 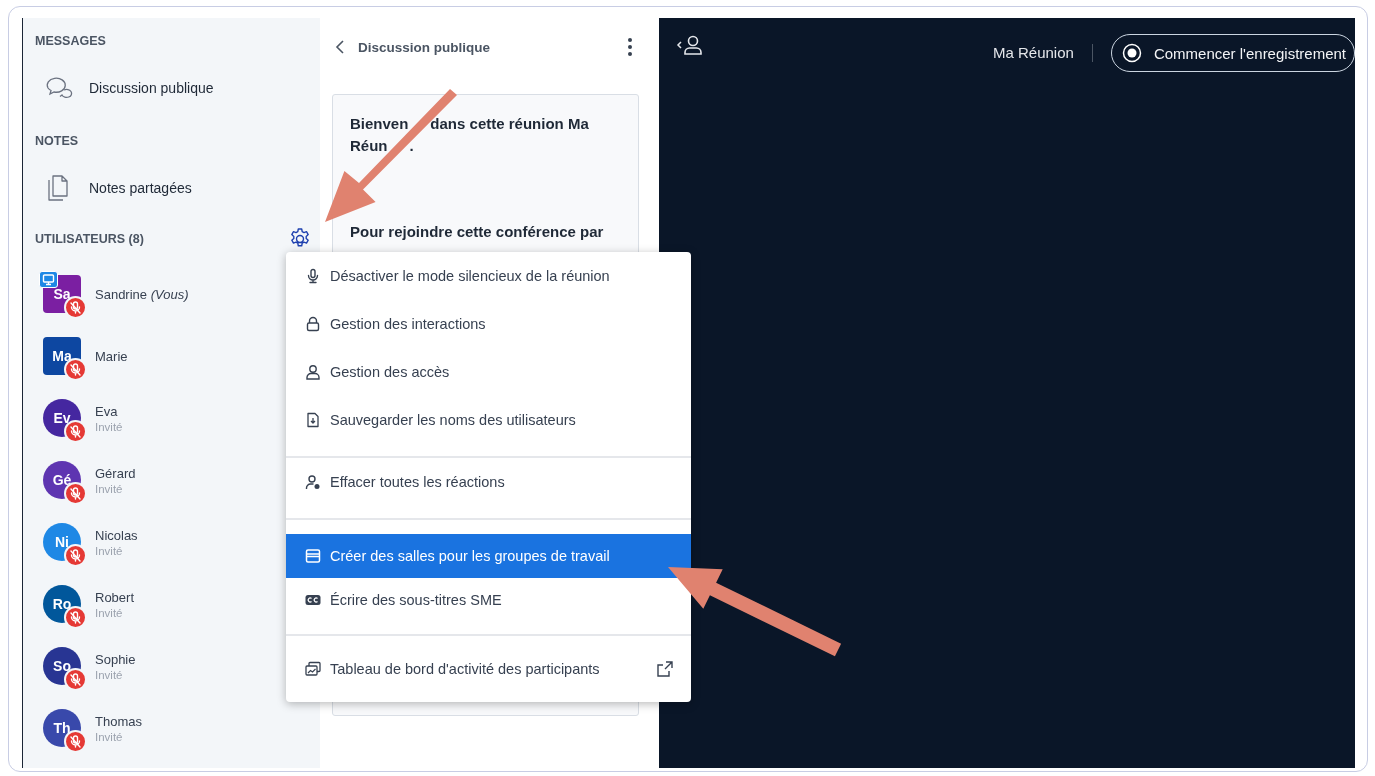 I want to click on user-icon, so click(x=313, y=372).